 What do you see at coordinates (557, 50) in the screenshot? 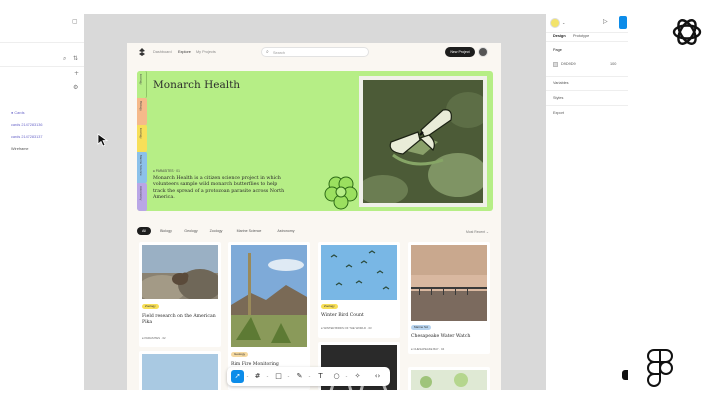
I see `page-section-label: Page` at bounding box center [557, 50].